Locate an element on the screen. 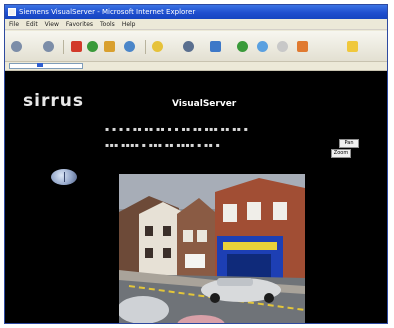 This screenshot has height=328, width=394. page-title: VisualServer is located at coordinates (204, 104).